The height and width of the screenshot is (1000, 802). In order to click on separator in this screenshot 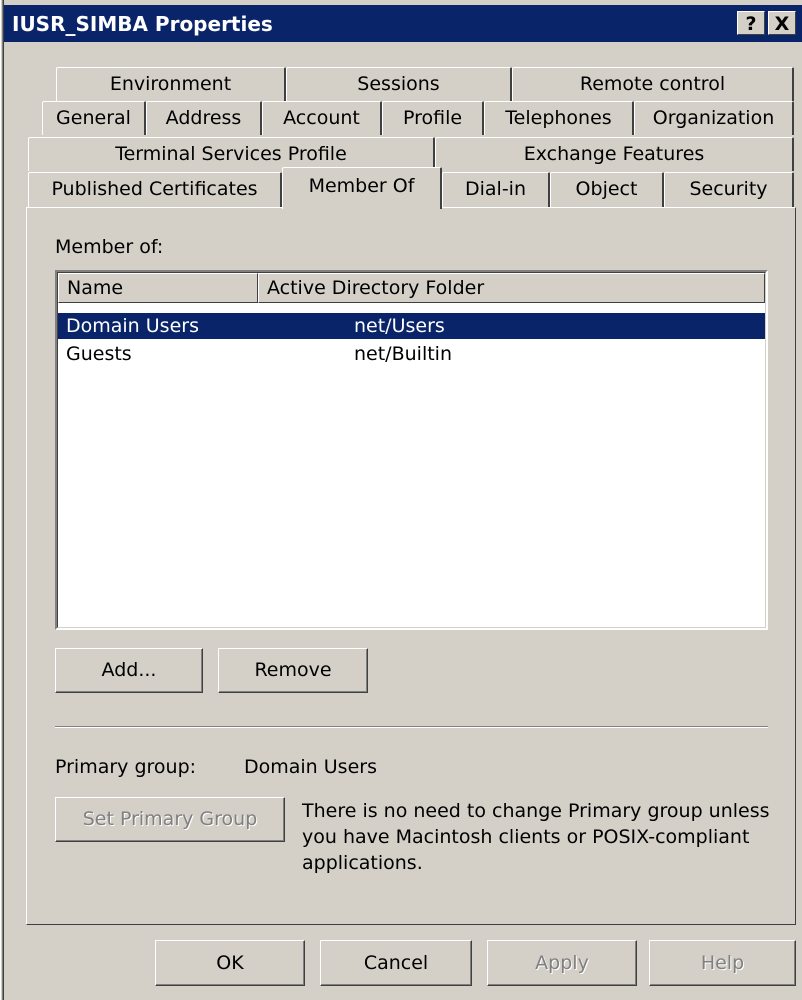, I will do `click(411, 727)`.